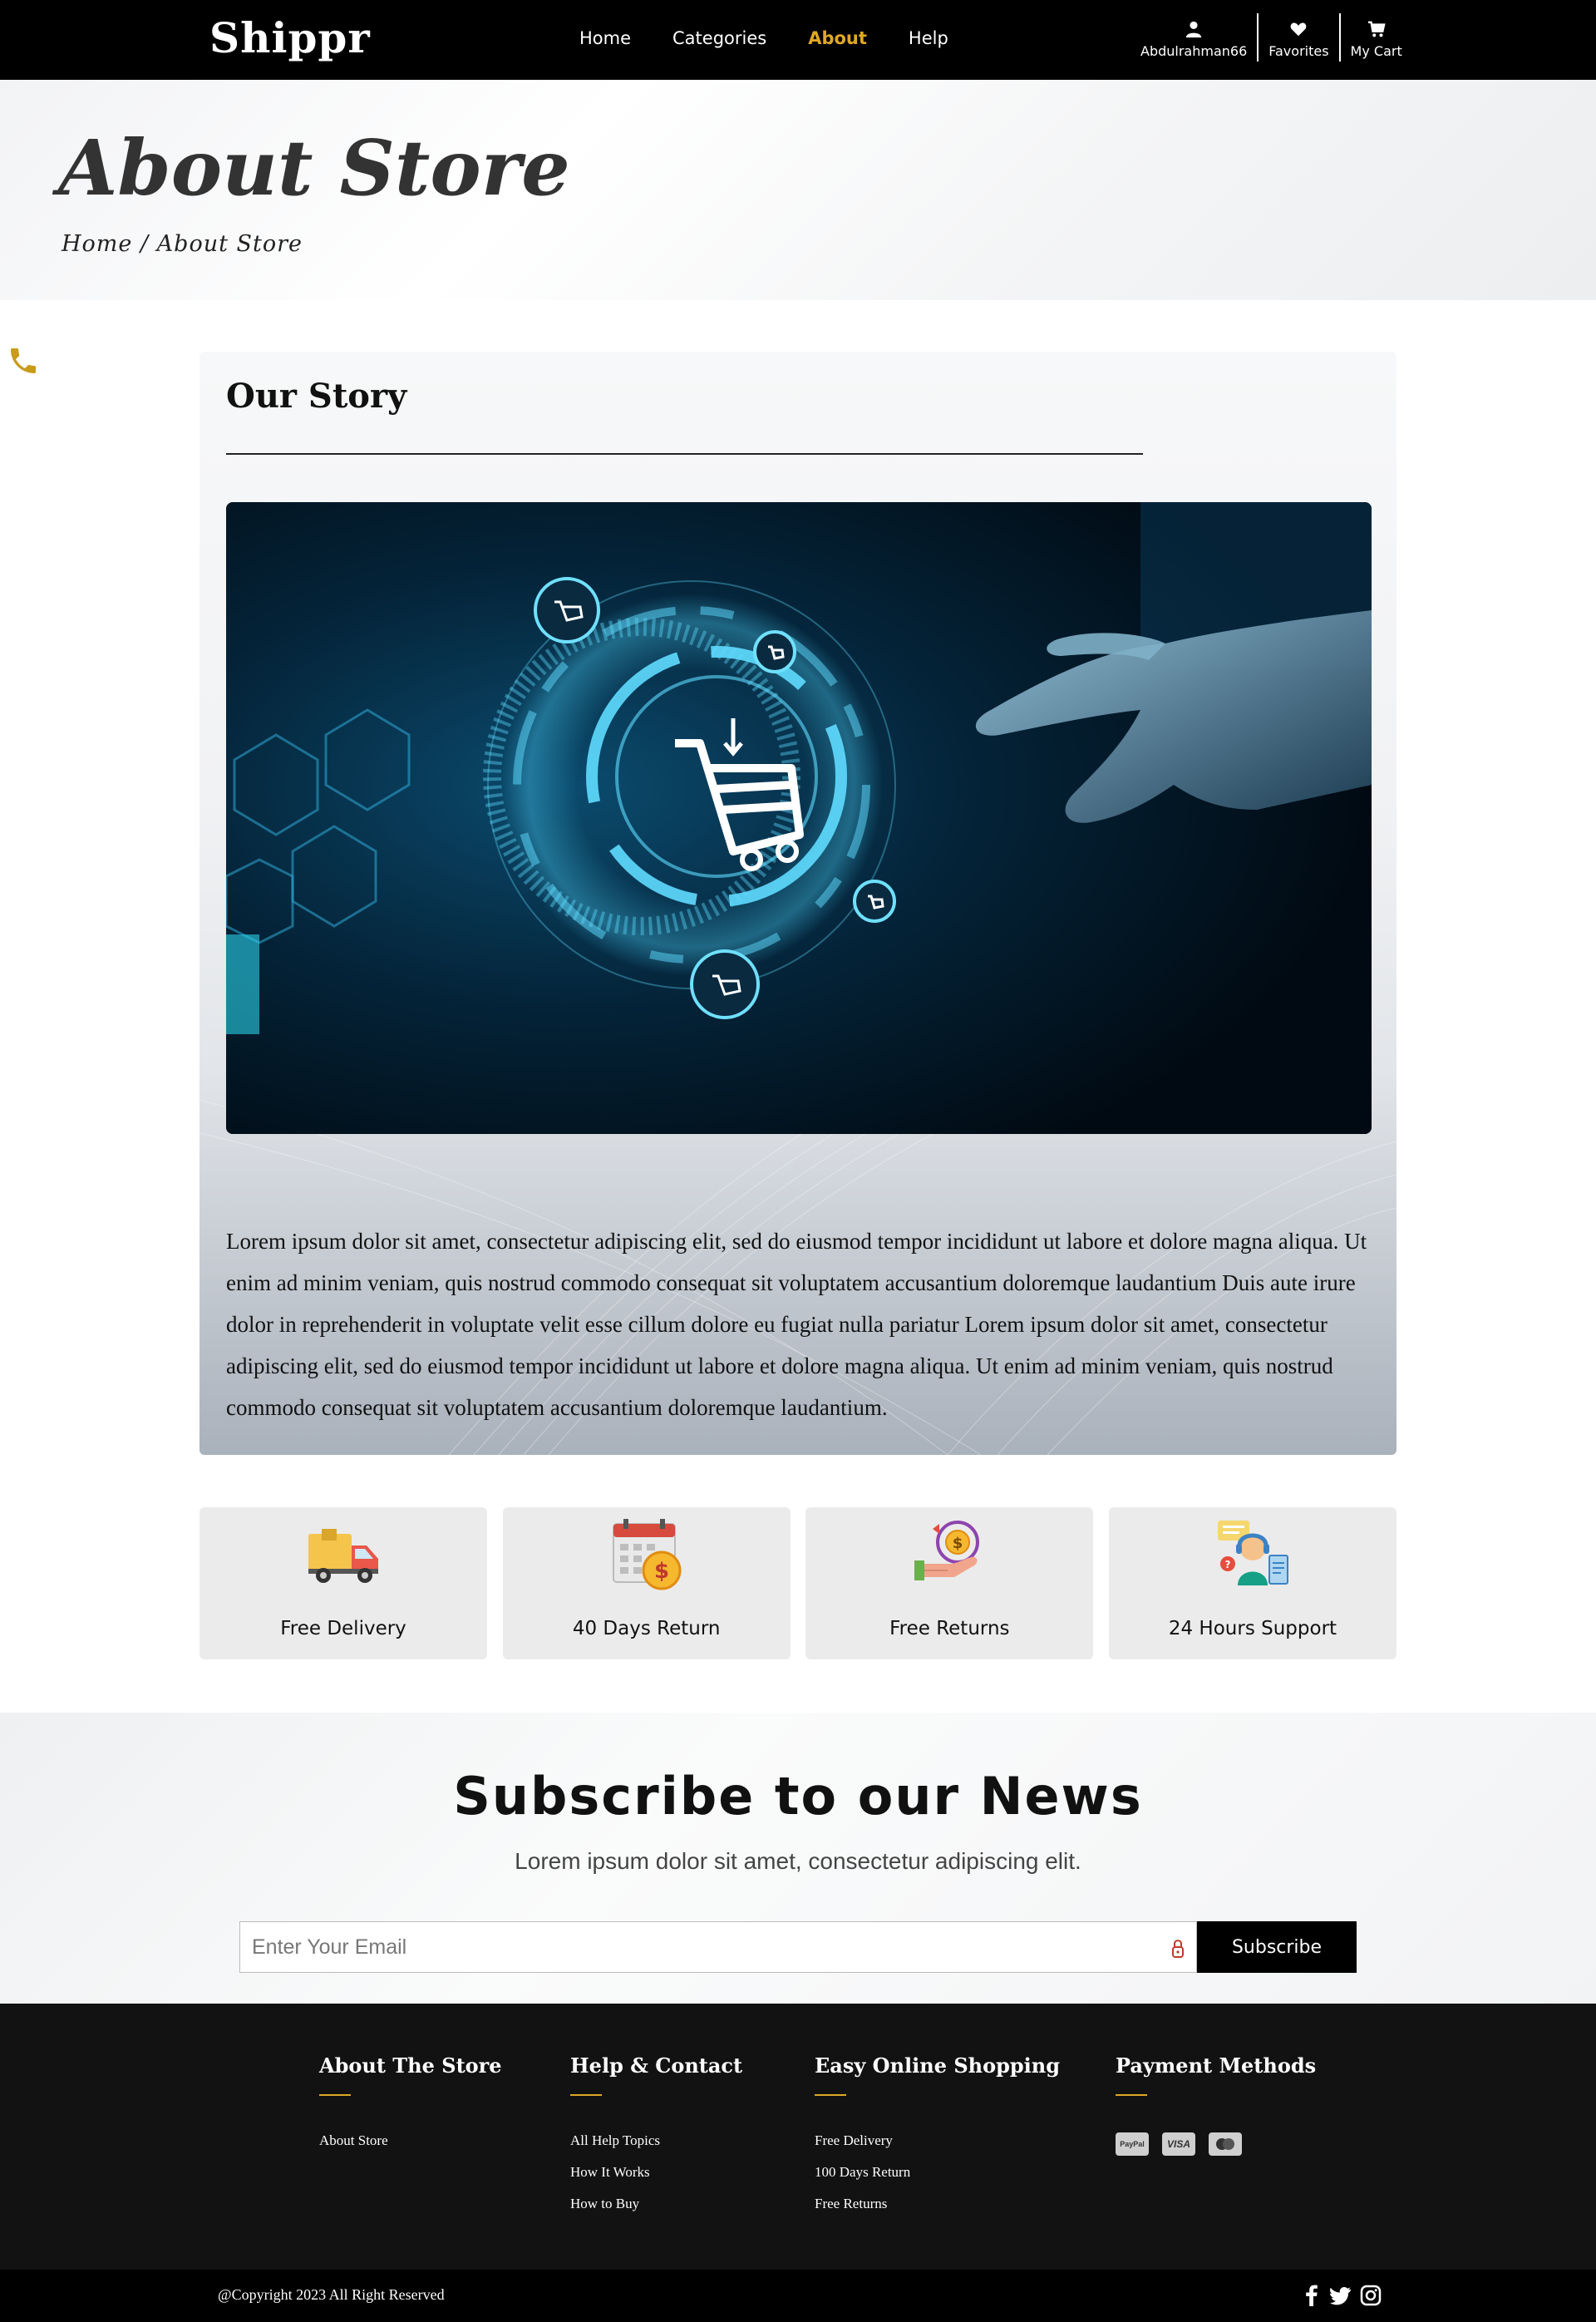 This screenshot has height=2322, width=1596. What do you see at coordinates (837, 38) in the screenshot?
I see `nav-link-about: About` at bounding box center [837, 38].